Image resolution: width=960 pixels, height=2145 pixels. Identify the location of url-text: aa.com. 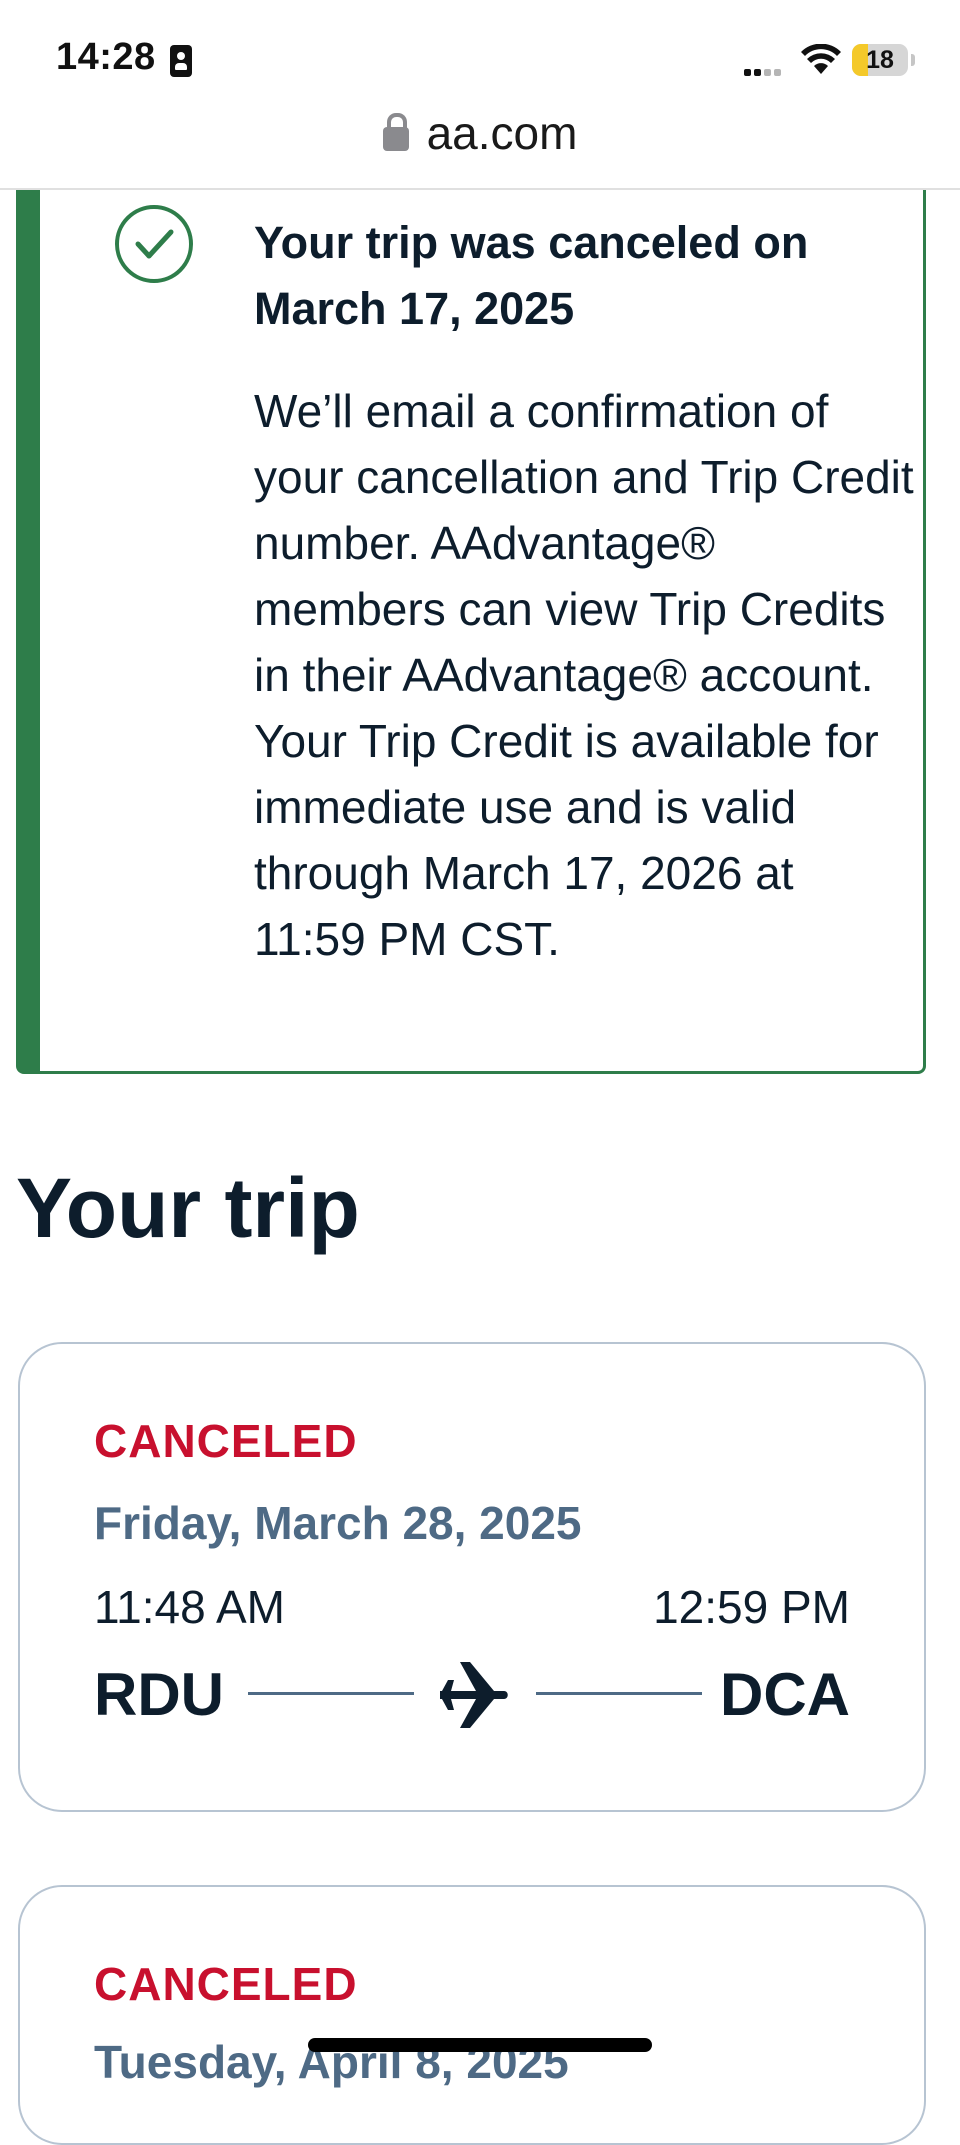
(502, 133).